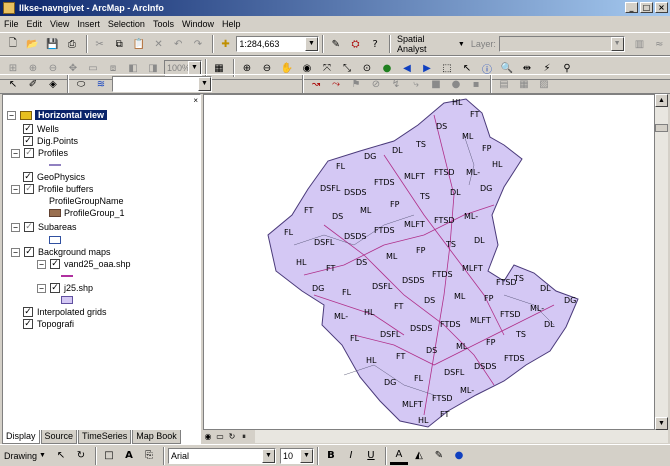  I want to click on tool-combo: ▼, so click(162, 84).